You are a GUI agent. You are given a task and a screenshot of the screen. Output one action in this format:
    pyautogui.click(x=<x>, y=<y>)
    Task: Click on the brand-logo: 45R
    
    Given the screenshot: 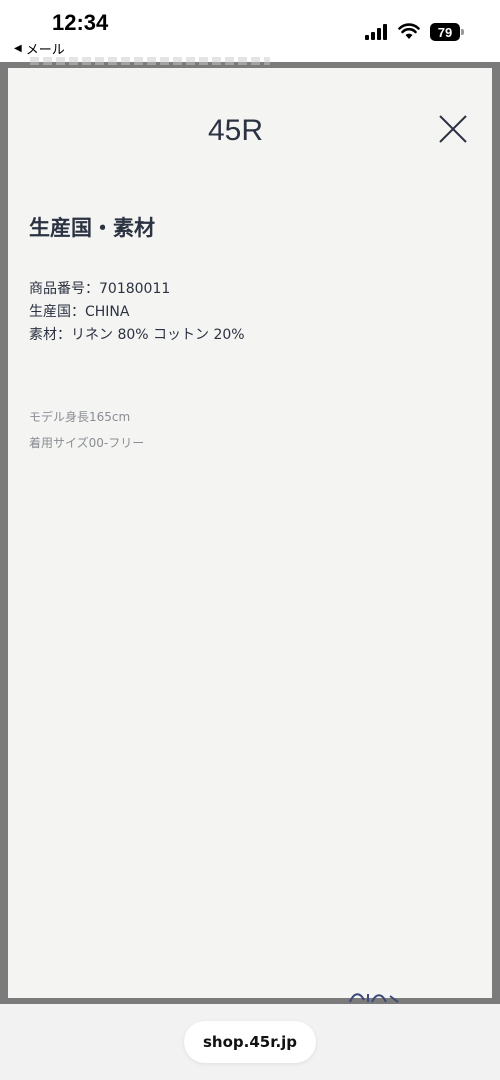 What is the action you would take?
    pyautogui.click(x=235, y=130)
    